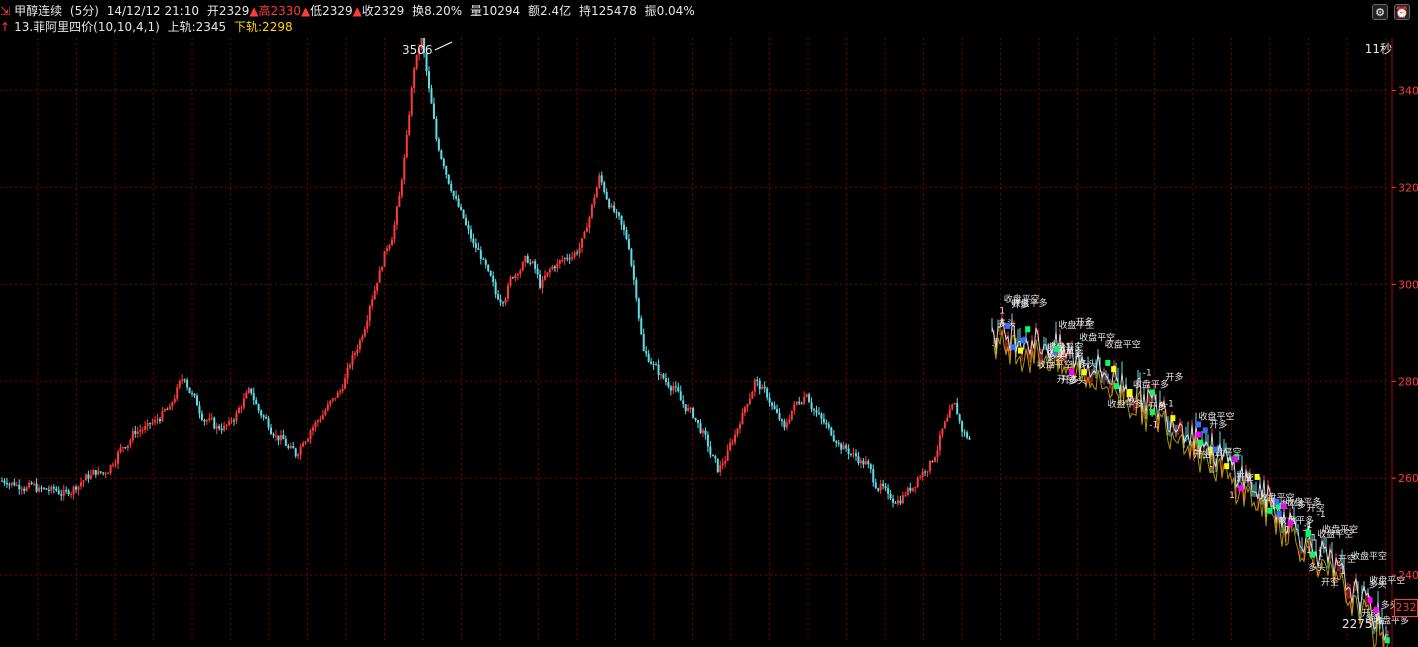  Describe the element at coordinates (280, 11) in the screenshot. I see `high-price: 高2330` at that location.